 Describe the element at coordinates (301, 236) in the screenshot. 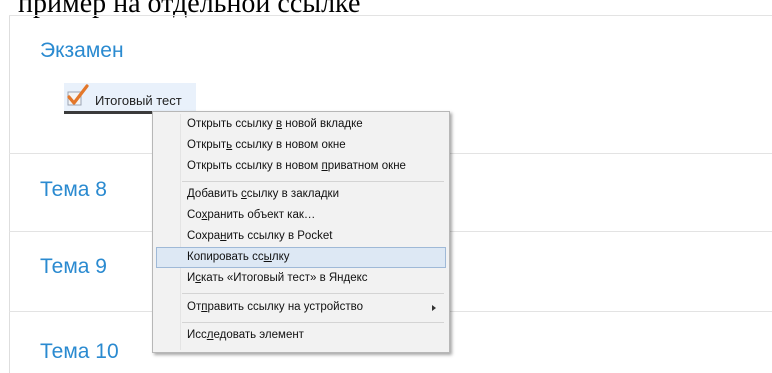

I see `menu-item-save-to-pocket: Сохранить ссылку в Pocket` at that location.